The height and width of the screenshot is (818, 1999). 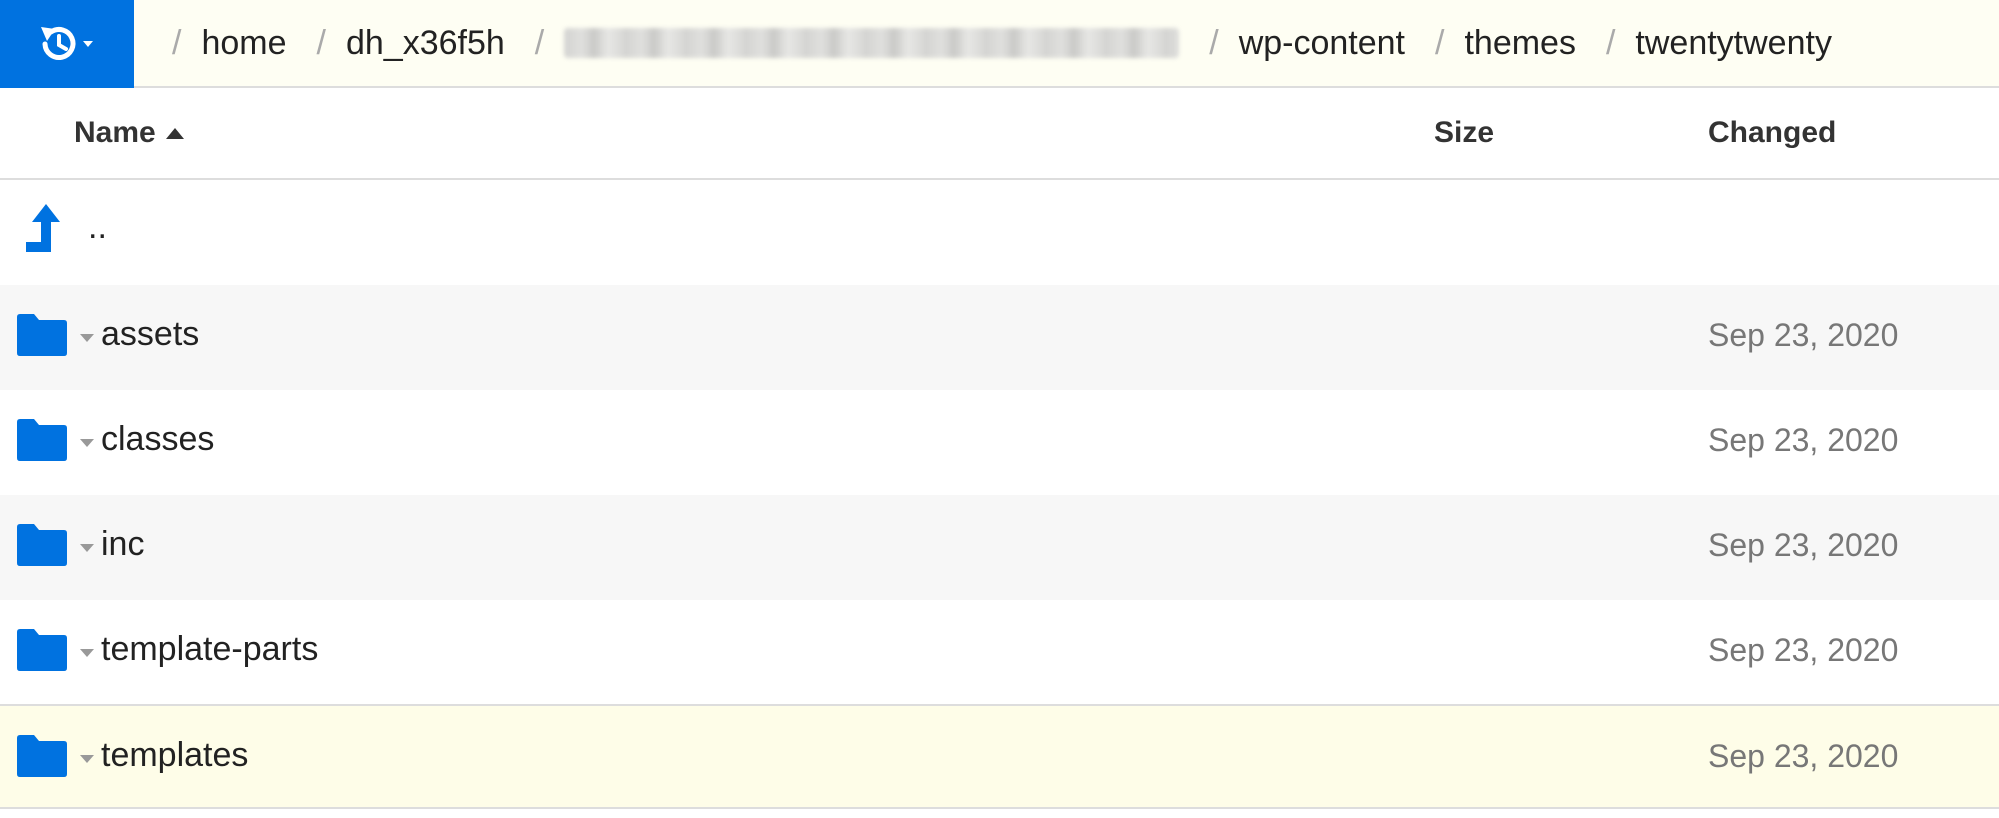 What do you see at coordinates (1520, 43) in the screenshot?
I see `breadcrumb-themes: themes` at bounding box center [1520, 43].